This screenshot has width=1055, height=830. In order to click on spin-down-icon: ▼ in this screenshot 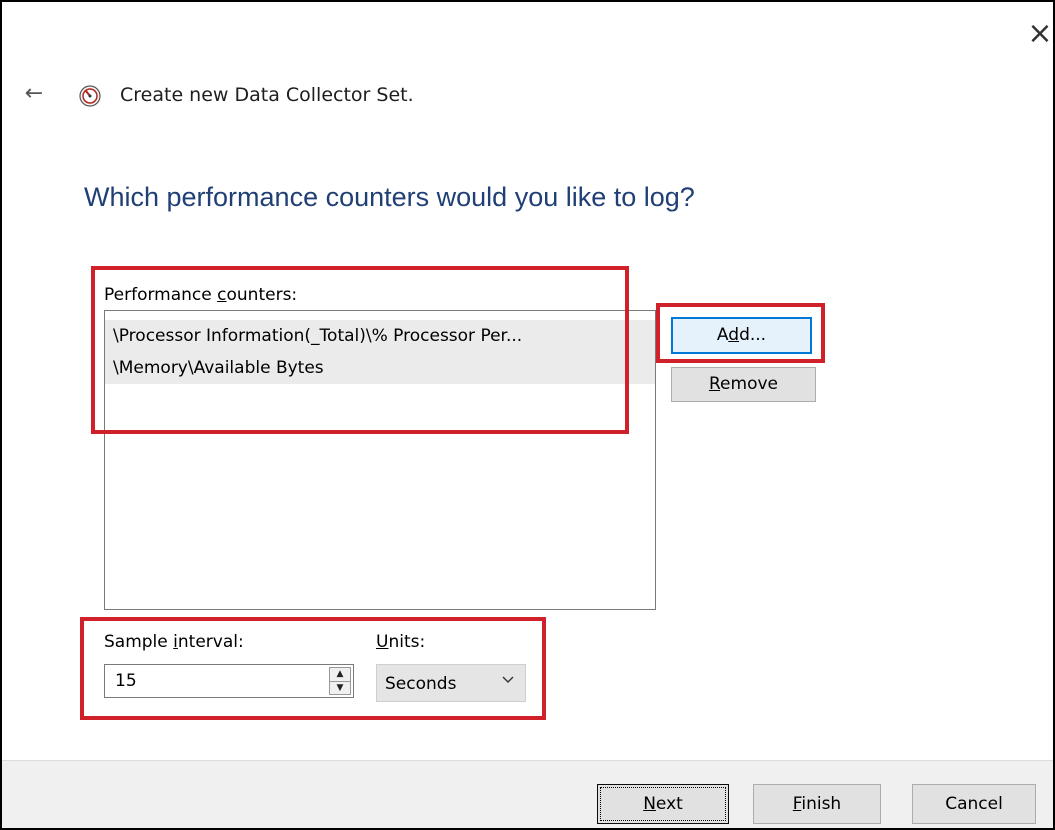, I will do `click(340, 688)`.